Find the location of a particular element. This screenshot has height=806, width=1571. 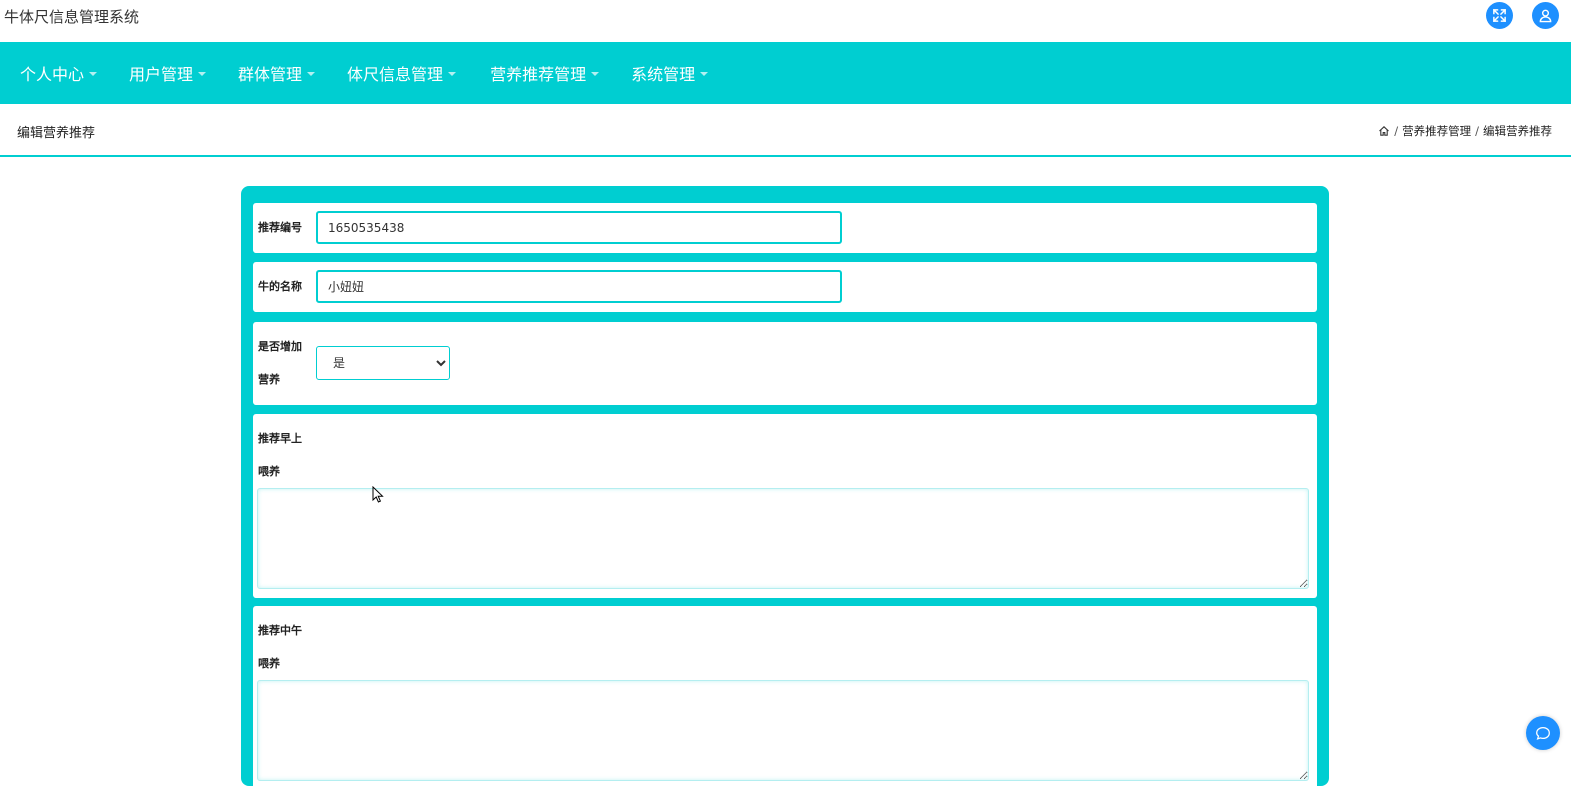

nav-item-group-management: 群体管理 is located at coordinates (277, 73).